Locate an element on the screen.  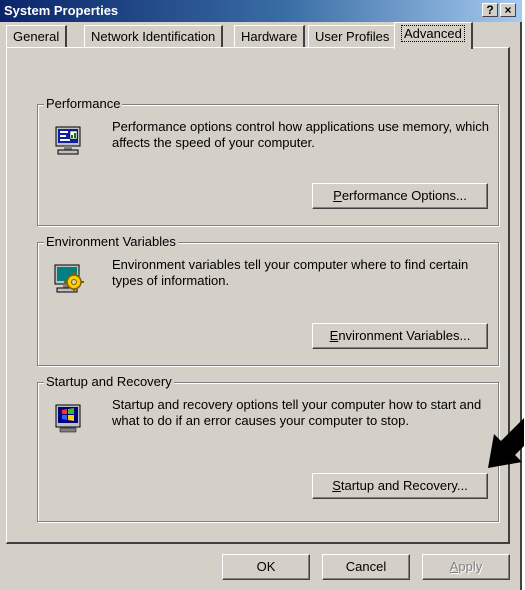
environment-group-title: Environment Variables is located at coordinates (111, 241).